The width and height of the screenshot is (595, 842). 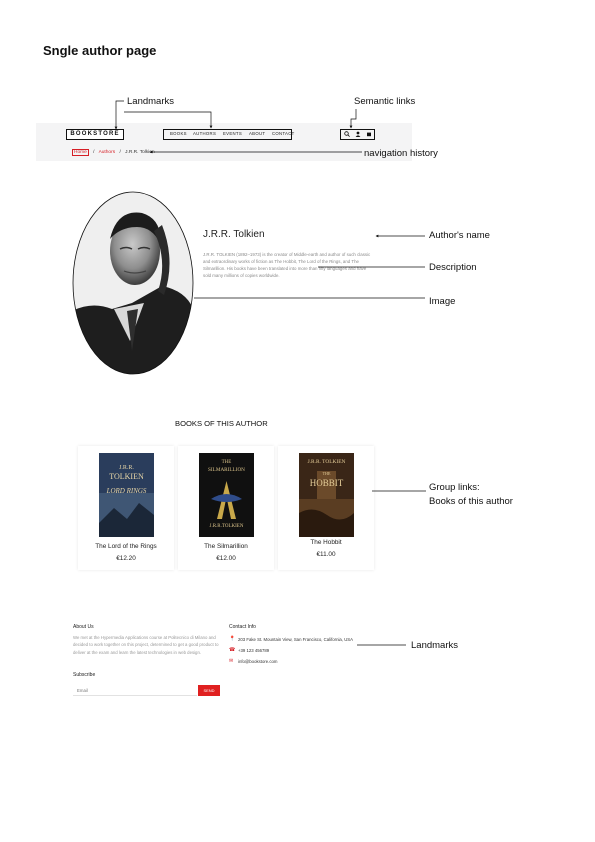 What do you see at coordinates (150, 101) in the screenshot?
I see `annotation-landmarks-top: Landmarks` at bounding box center [150, 101].